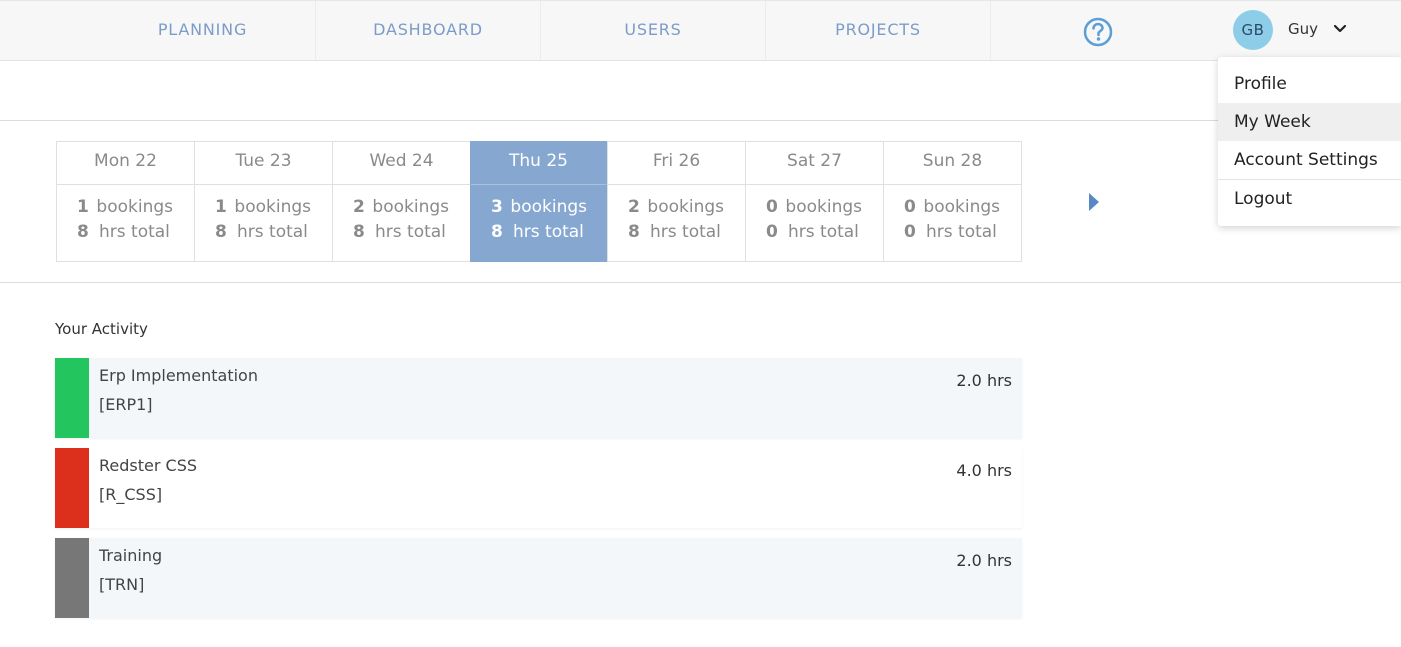 Image resolution: width=1401 pixels, height=647 pixels. I want to click on project-hours: 4.0 hrs, so click(984, 470).